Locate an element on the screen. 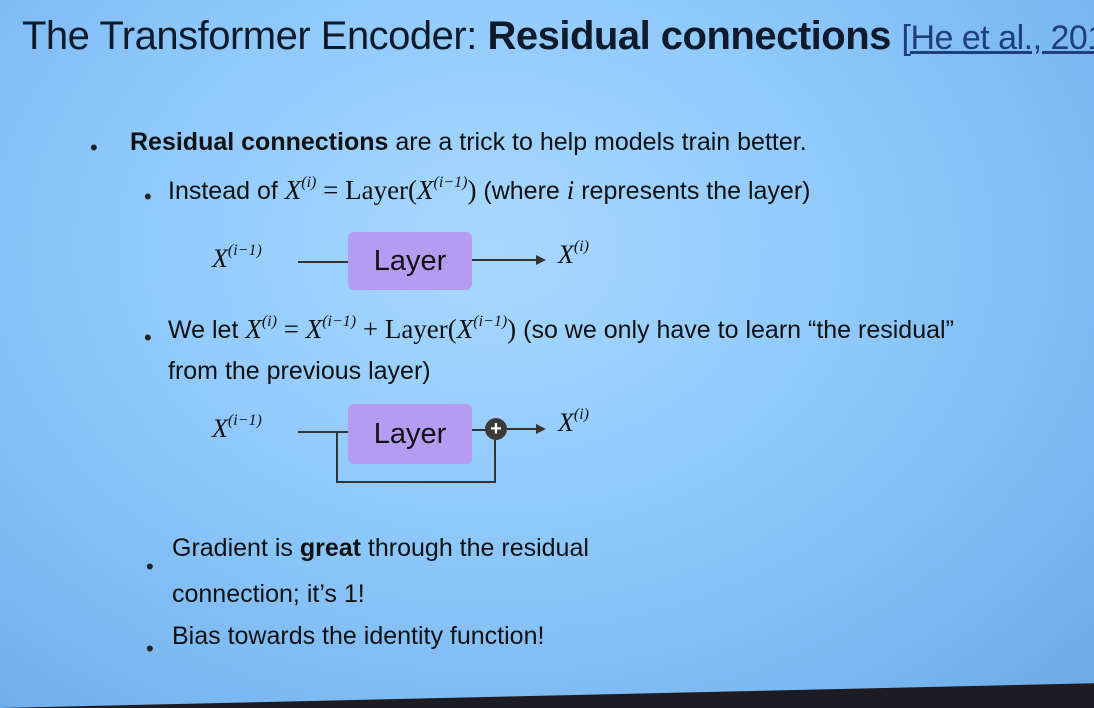 The image size is (1094, 708). diagram2-input-line is located at coordinates (323, 432).